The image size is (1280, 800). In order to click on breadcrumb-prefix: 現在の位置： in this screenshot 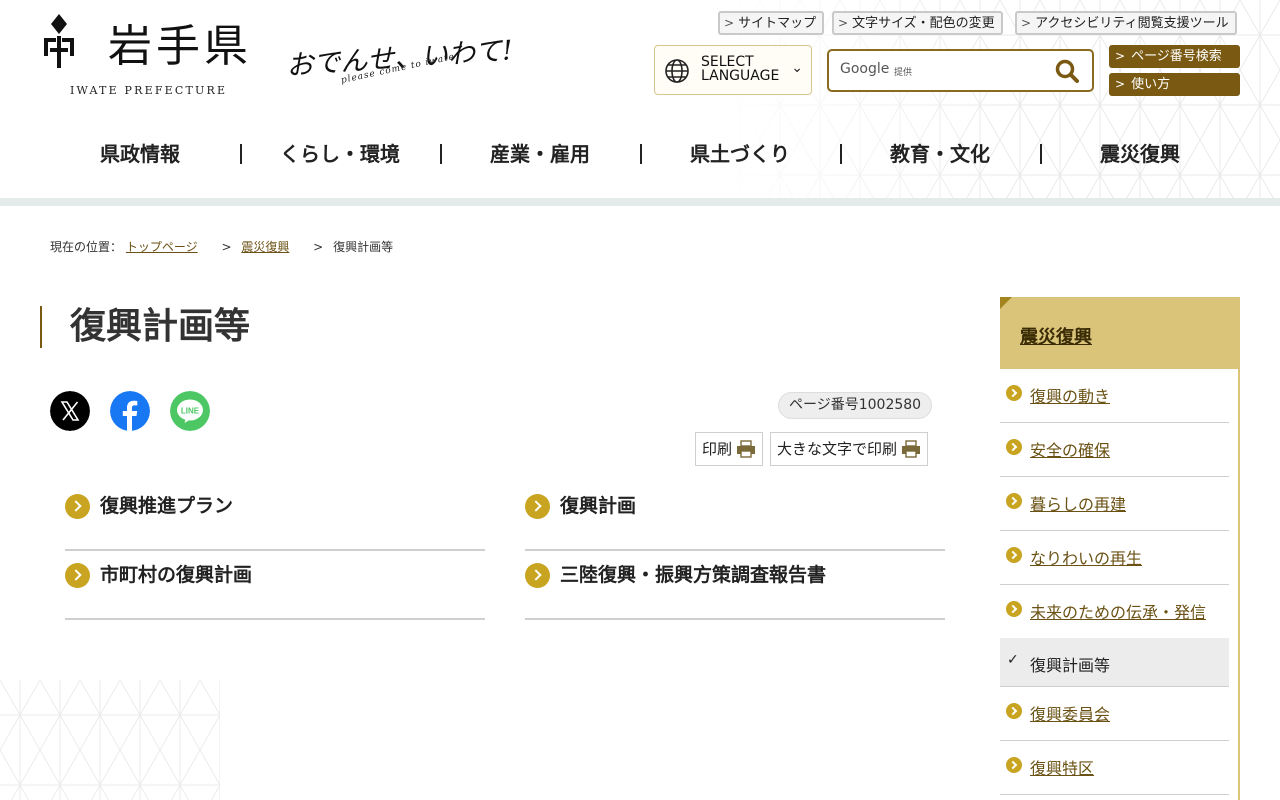, I will do `click(86, 247)`.